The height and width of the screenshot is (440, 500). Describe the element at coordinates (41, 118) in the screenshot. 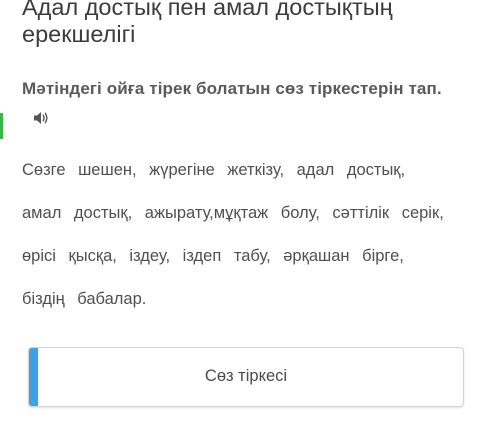

I see `speaker-icon` at that location.